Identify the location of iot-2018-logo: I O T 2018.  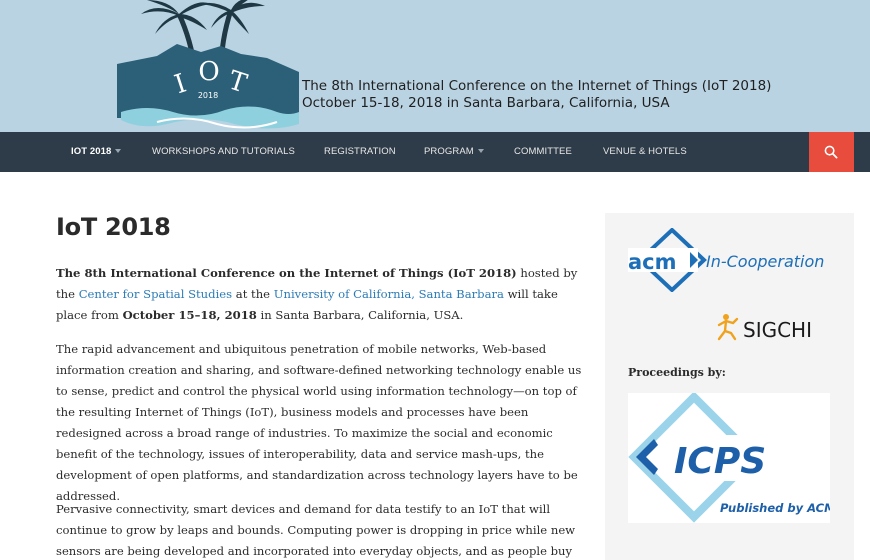
(208, 66).